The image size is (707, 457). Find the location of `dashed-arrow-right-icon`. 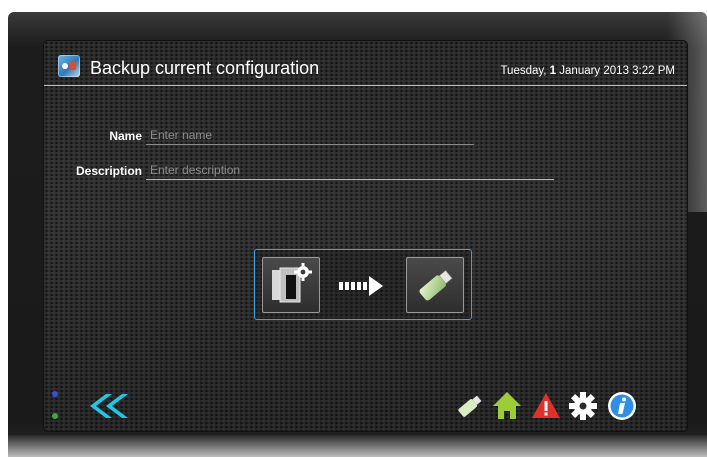

dashed-arrow-right-icon is located at coordinates (361, 286).